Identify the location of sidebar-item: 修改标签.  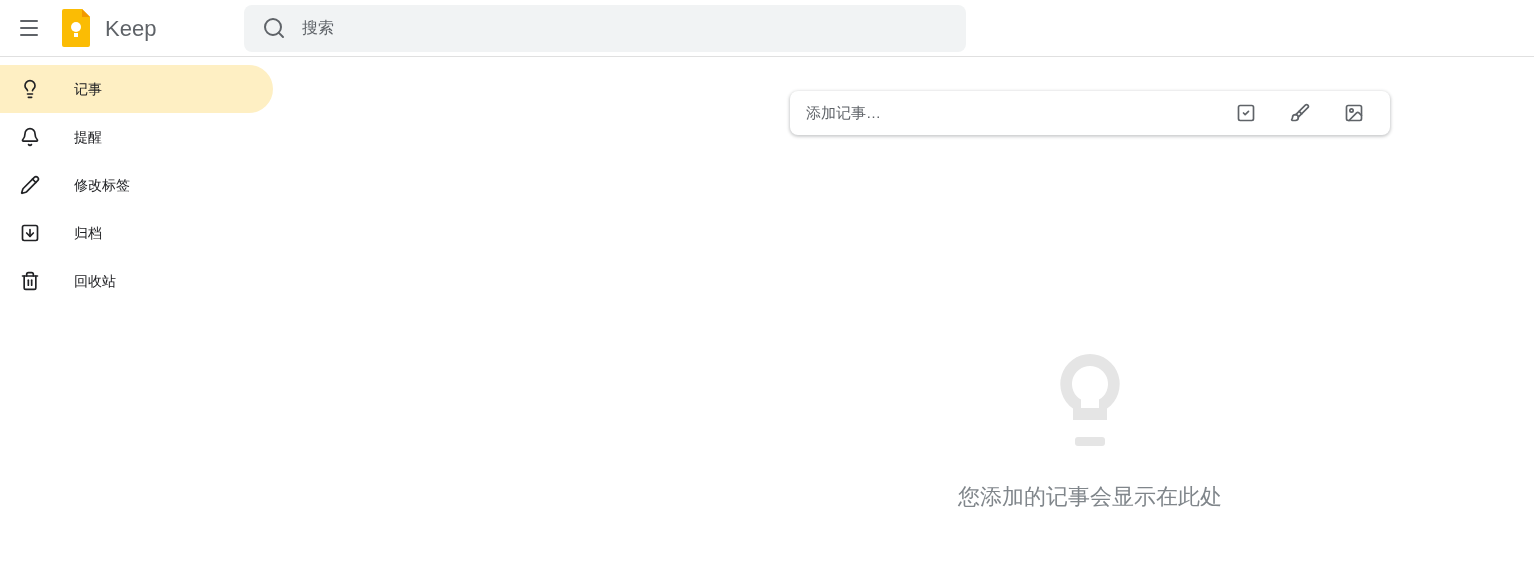
(136, 185).